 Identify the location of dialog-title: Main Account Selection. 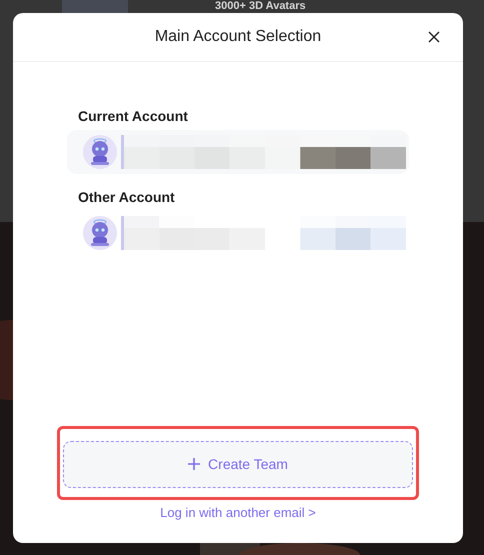
(238, 37).